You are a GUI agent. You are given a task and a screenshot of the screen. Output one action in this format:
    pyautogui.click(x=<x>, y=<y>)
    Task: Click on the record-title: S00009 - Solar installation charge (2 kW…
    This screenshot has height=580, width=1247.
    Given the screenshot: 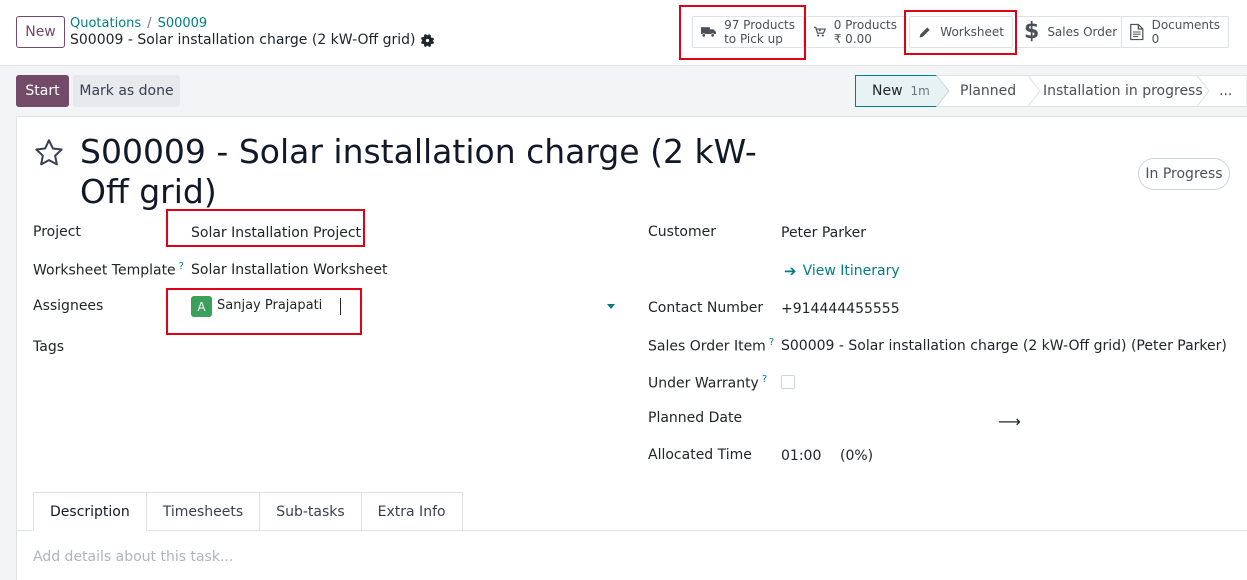 What is the action you would take?
    pyautogui.click(x=252, y=40)
    